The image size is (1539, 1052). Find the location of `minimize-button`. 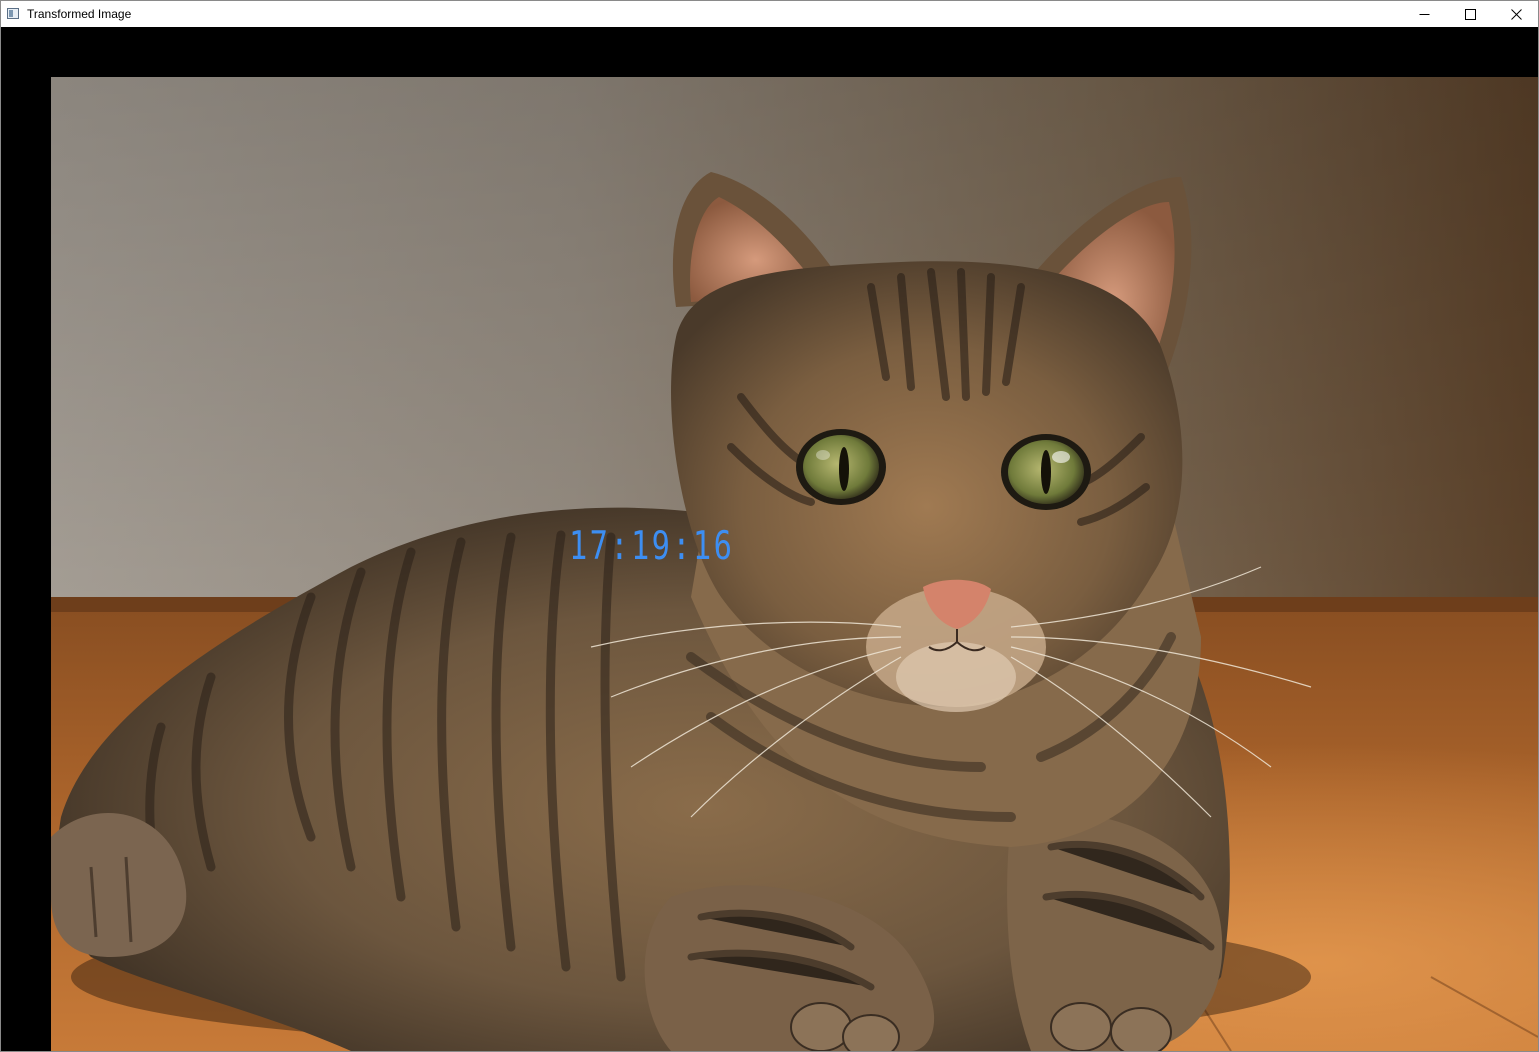

minimize-button is located at coordinates (1424, 14).